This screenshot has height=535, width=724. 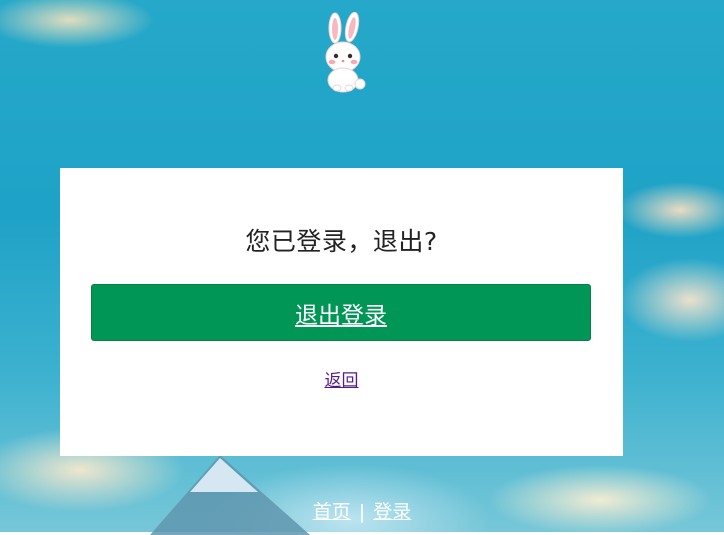 What do you see at coordinates (341, 378) in the screenshot?
I see `back-link: 返回` at bounding box center [341, 378].